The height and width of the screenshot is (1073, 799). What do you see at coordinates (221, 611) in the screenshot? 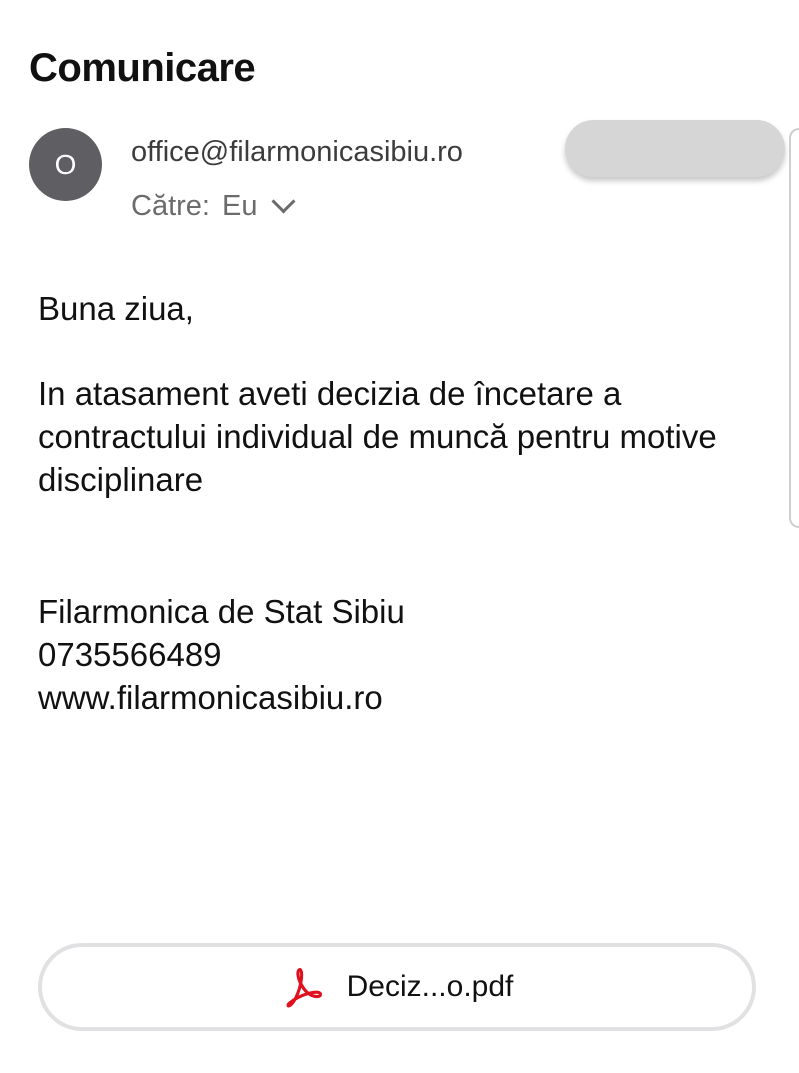
I see `signature-name: Filarmonica de Stat Sibiu` at bounding box center [221, 611].